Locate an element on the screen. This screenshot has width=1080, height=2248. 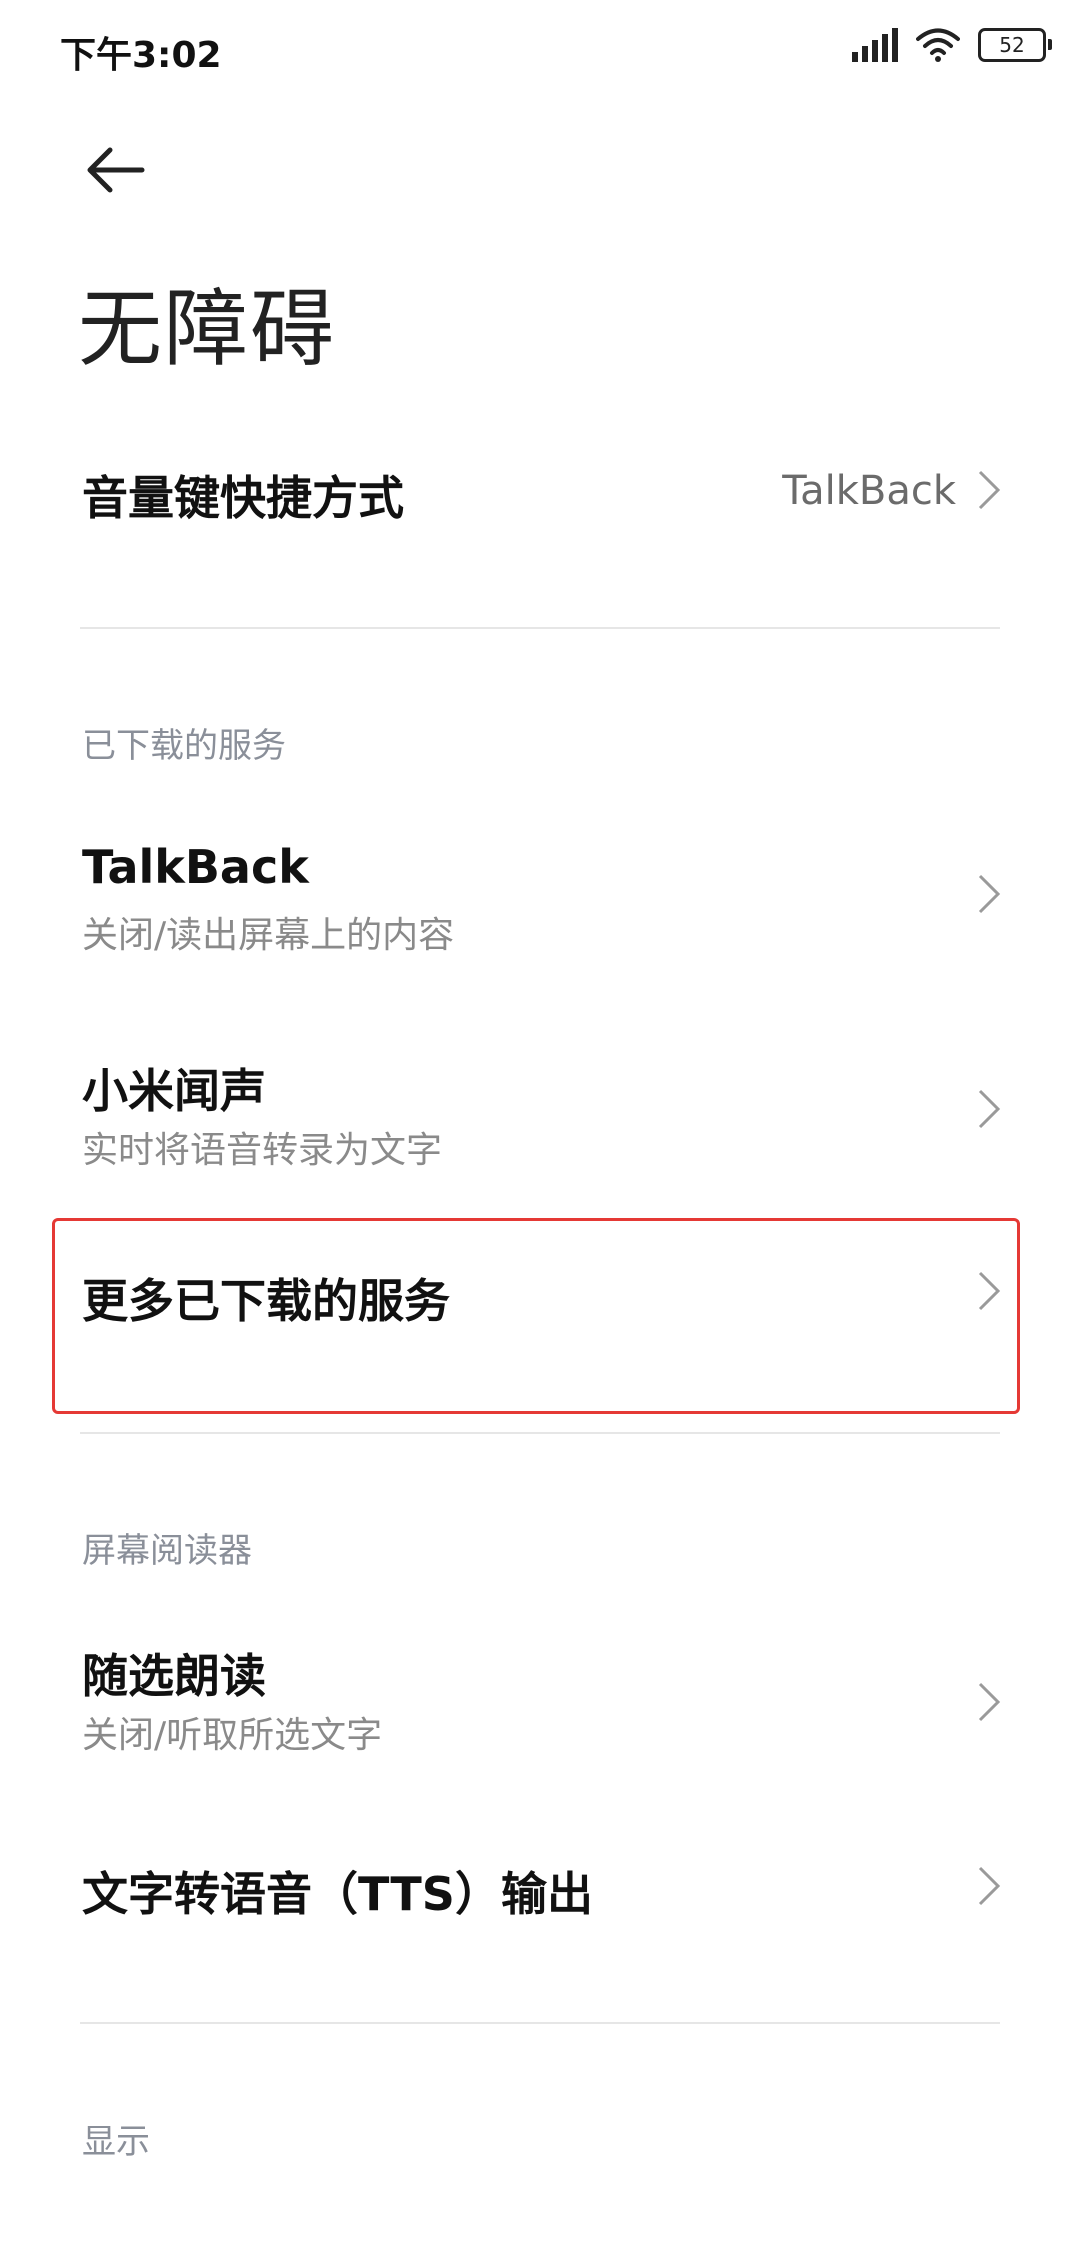
item-subtitle: 关闭/读出屏幕上的内容 is located at coordinates (268, 935).